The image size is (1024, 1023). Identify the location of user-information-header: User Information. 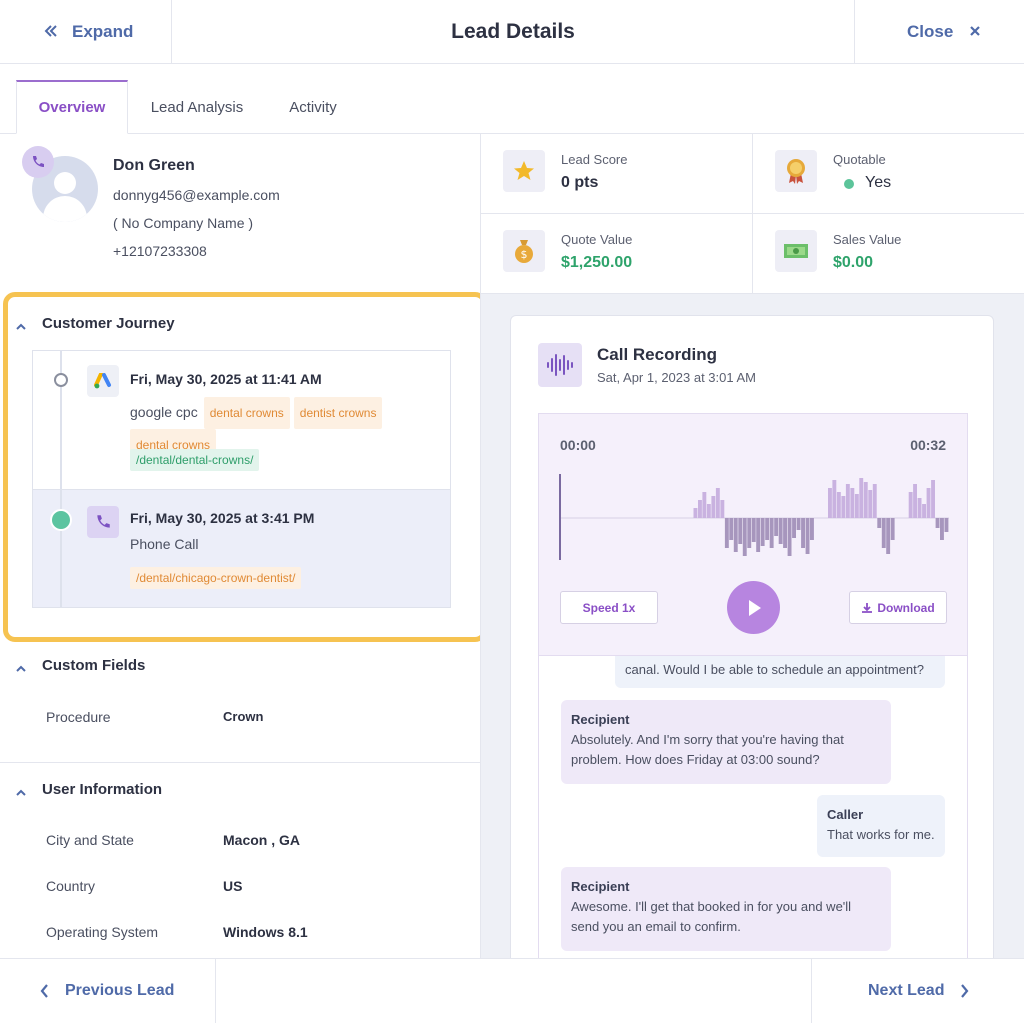
(240, 789).